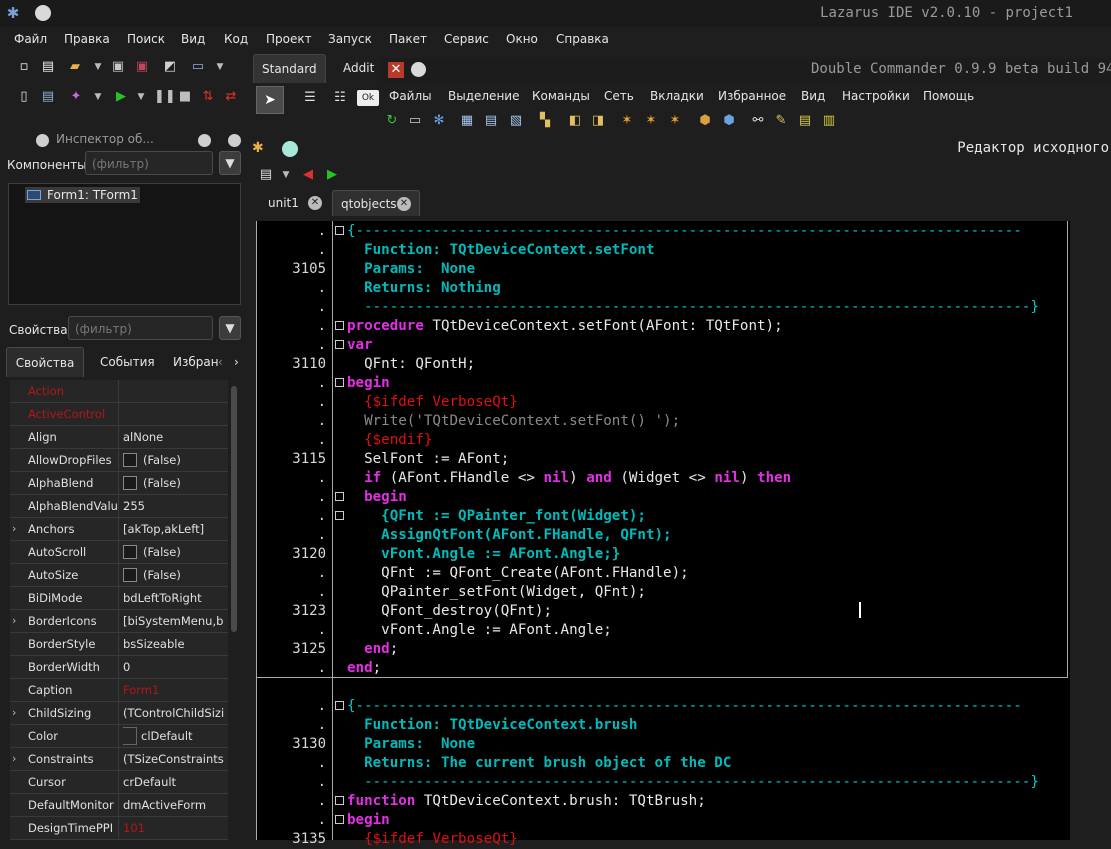 The image size is (1111, 849). I want to click on property-value: bsSizeable, so click(175, 644).